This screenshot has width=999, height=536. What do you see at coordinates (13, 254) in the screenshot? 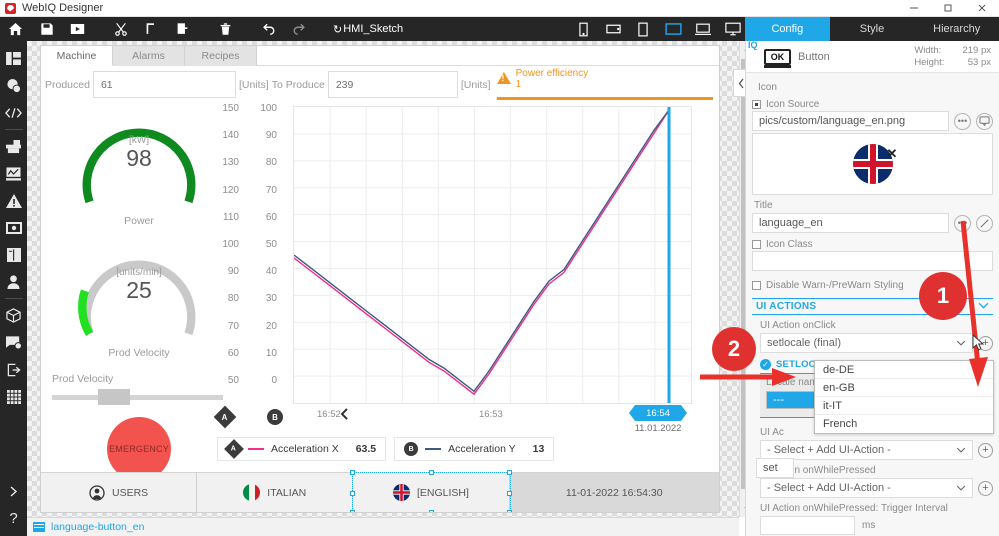
I see `book-icon` at bounding box center [13, 254].